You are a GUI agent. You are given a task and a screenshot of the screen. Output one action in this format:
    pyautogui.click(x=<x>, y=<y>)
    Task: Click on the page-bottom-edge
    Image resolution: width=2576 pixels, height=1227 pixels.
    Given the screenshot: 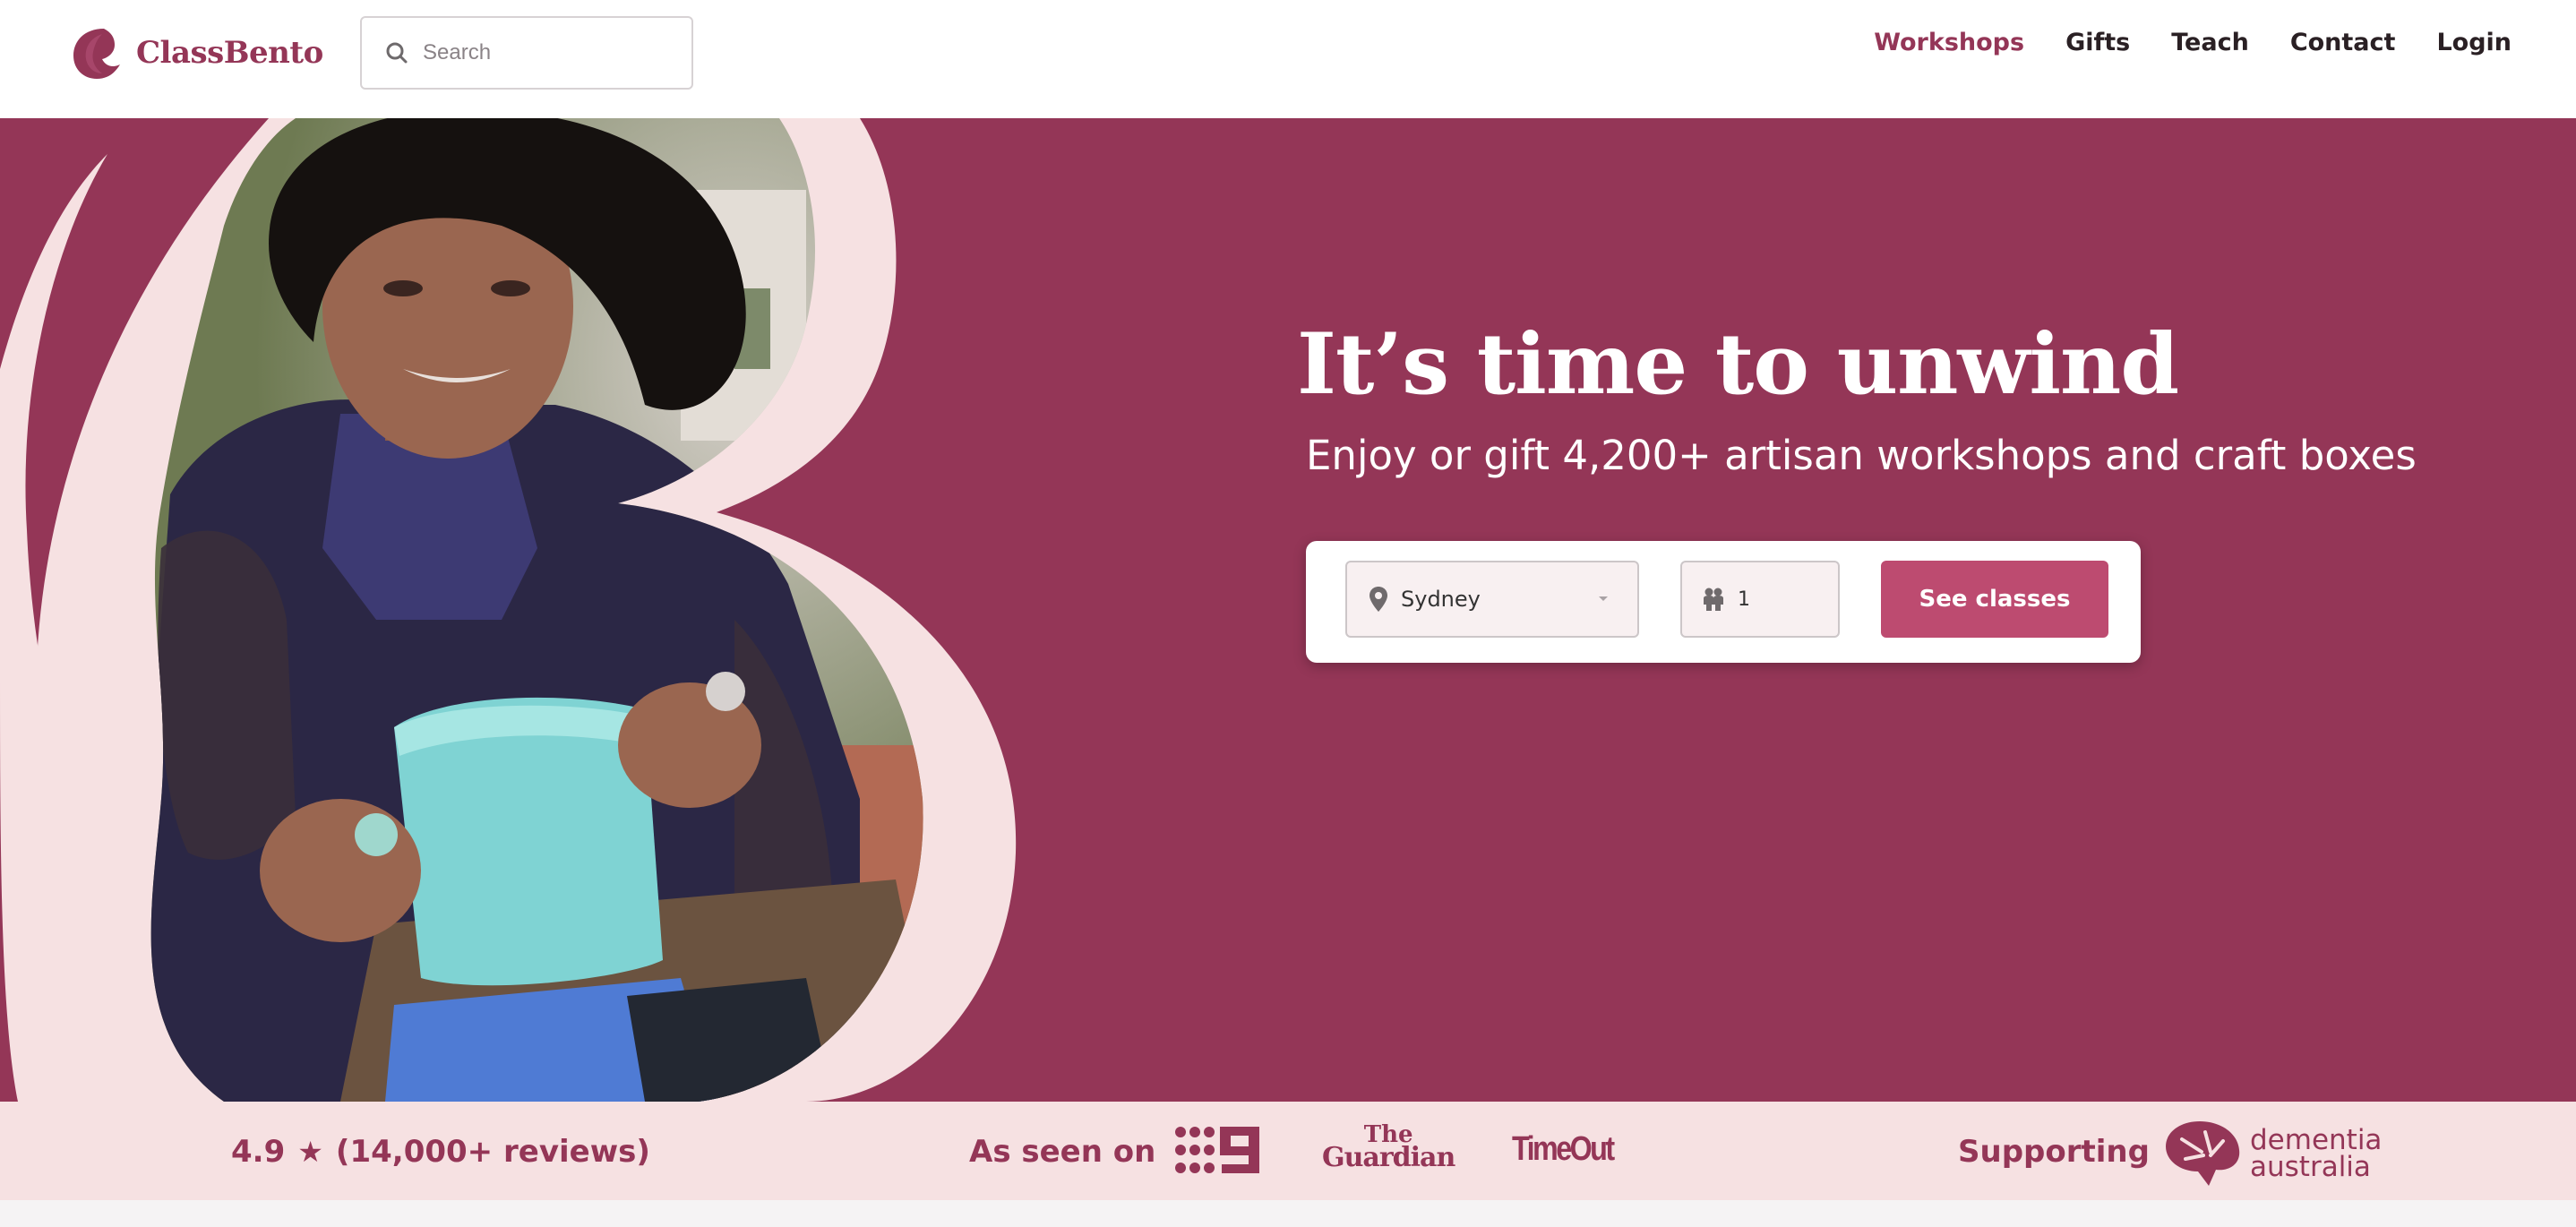 What is the action you would take?
    pyautogui.click(x=1288, y=1213)
    